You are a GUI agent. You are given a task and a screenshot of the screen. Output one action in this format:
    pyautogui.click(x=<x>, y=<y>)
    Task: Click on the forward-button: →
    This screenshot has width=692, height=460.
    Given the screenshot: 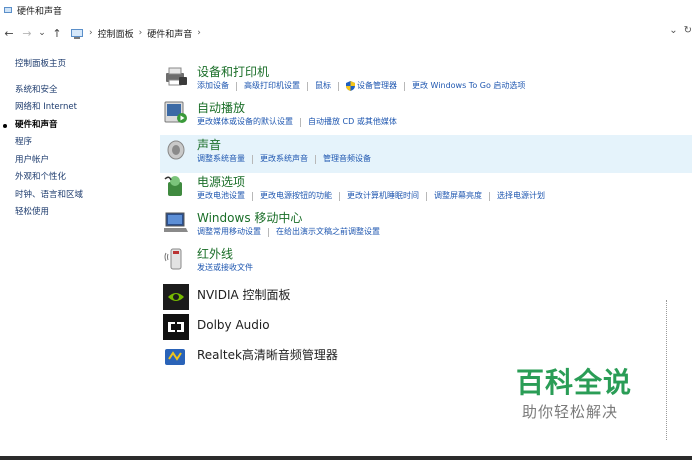 What is the action you would take?
    pyautogui.click(x=27, y=33)
    